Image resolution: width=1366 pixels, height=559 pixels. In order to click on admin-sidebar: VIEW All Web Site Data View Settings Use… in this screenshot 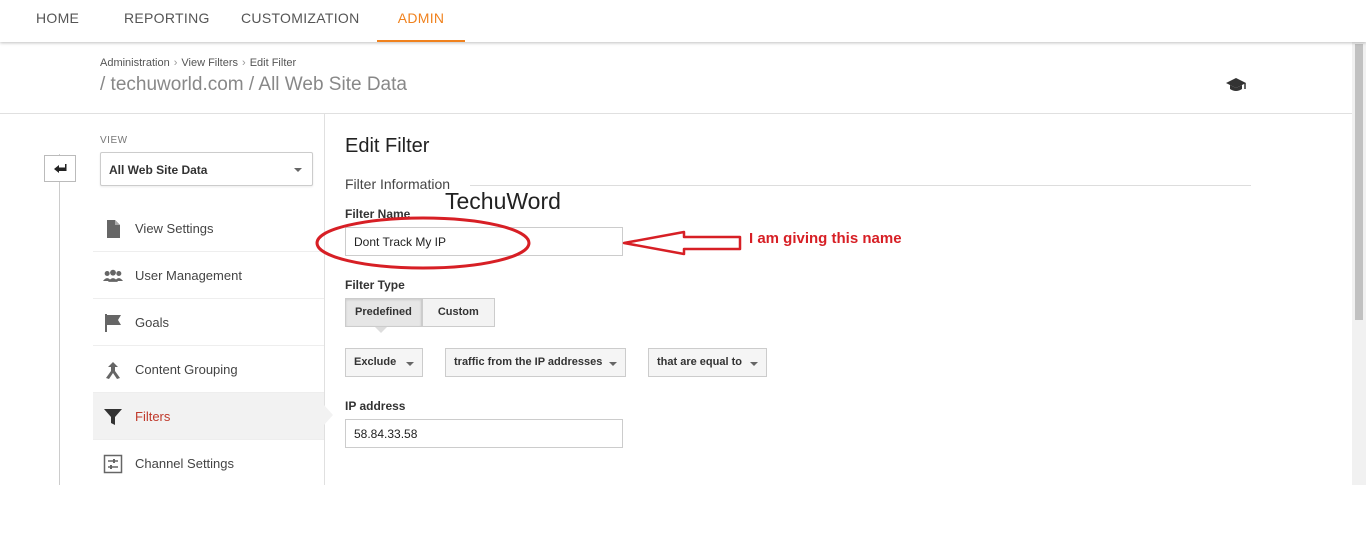, I will do `click(213, 300)`.